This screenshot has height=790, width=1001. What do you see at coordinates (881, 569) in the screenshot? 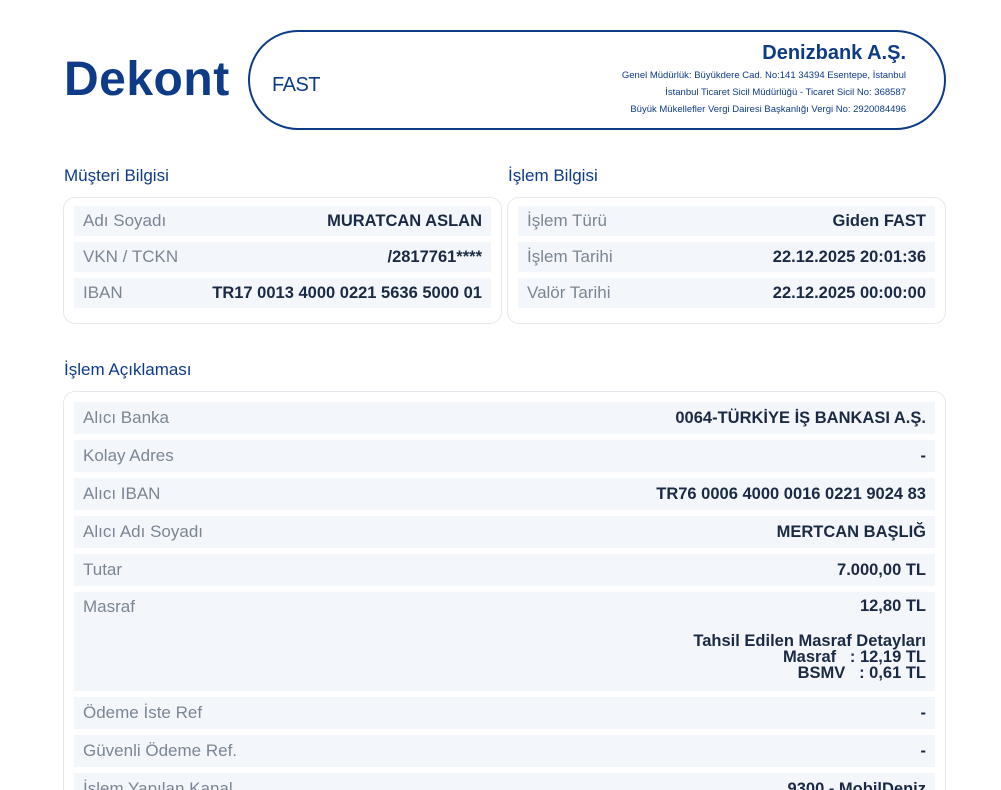
I see `row-value: 7.000,00 TL` at bounding box center [881, 569].